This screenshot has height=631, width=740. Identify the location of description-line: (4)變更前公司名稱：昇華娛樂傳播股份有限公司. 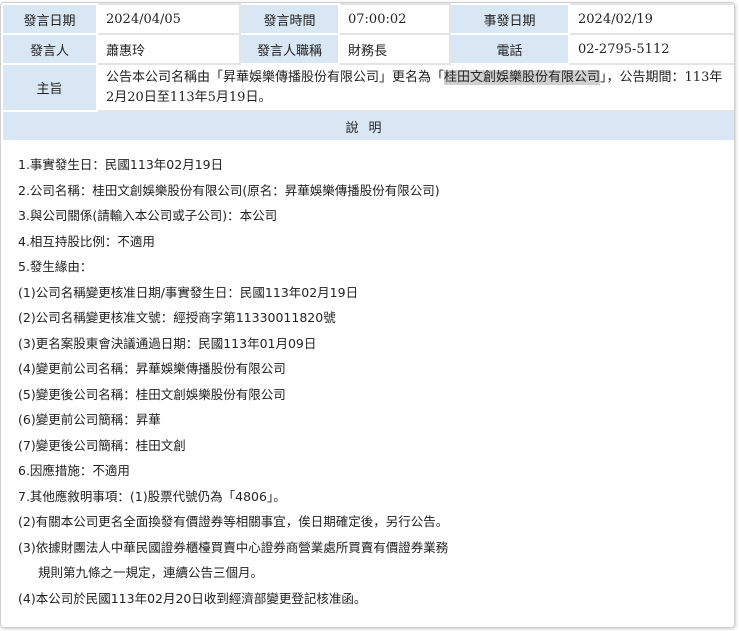
(152, 368).